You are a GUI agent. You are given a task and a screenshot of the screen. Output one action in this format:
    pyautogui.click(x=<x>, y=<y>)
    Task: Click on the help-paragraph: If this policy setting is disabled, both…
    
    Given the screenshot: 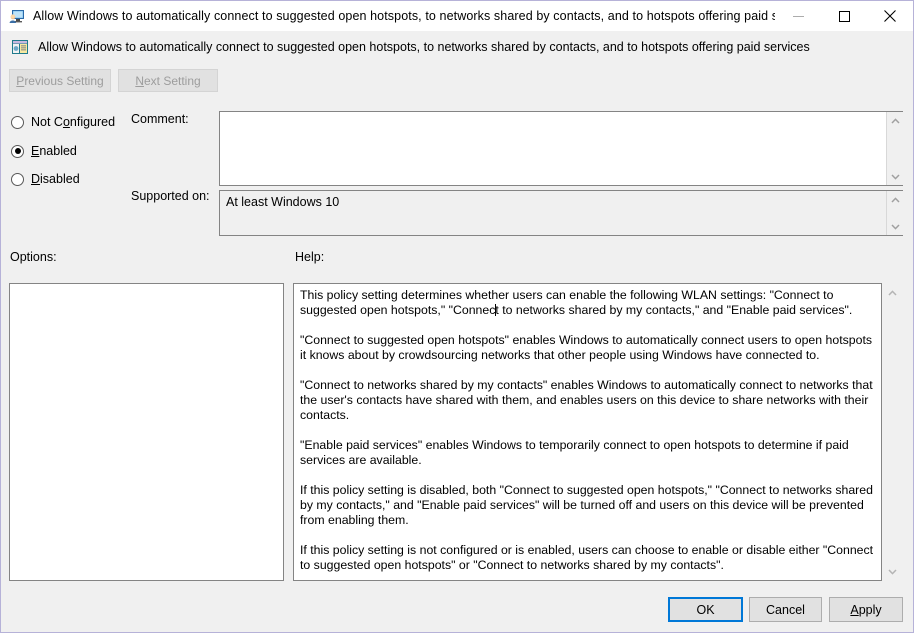 What is the action you would take?
    pyautogui.click(x=586, y=505)
    